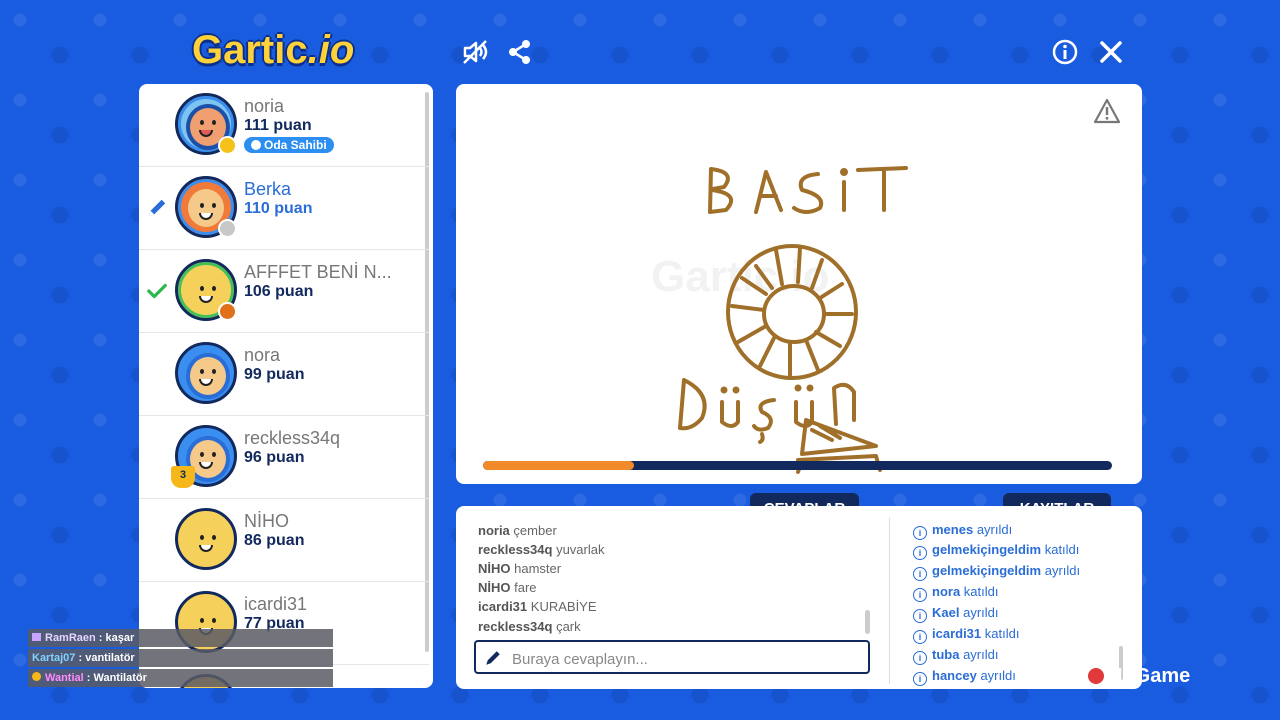 This screenshot has height=720, width=1280. Describe the element at coordinates (278, 208) in the screenshot. I see `player-score: 110 puan` at that location.